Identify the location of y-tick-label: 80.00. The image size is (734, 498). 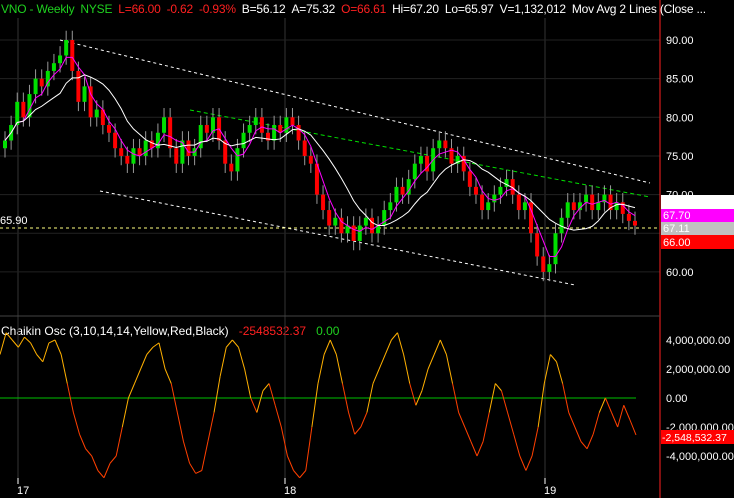
(680, 118).